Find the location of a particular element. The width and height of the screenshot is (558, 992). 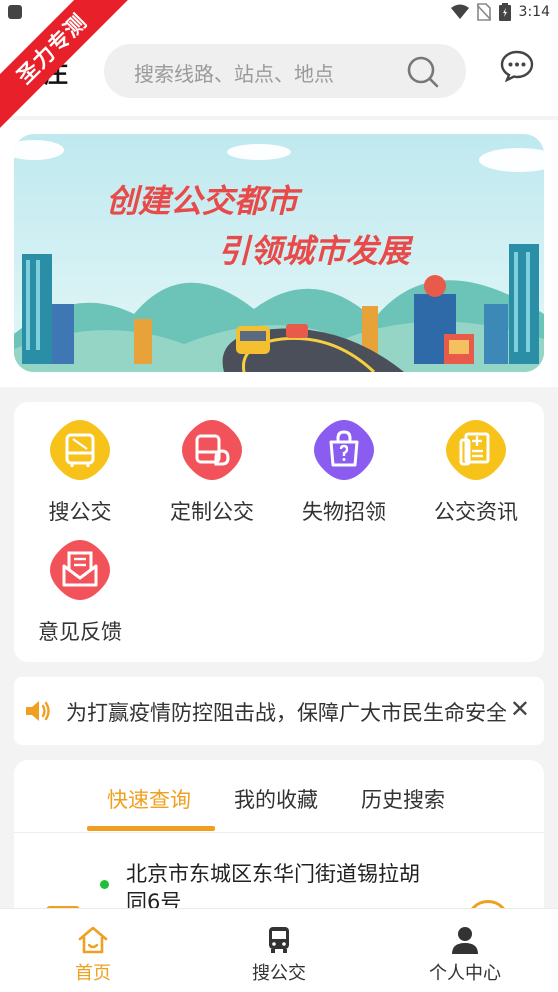

search-placeholder: 搜索线路、站点、地点 is located at coordinates (234, 74).